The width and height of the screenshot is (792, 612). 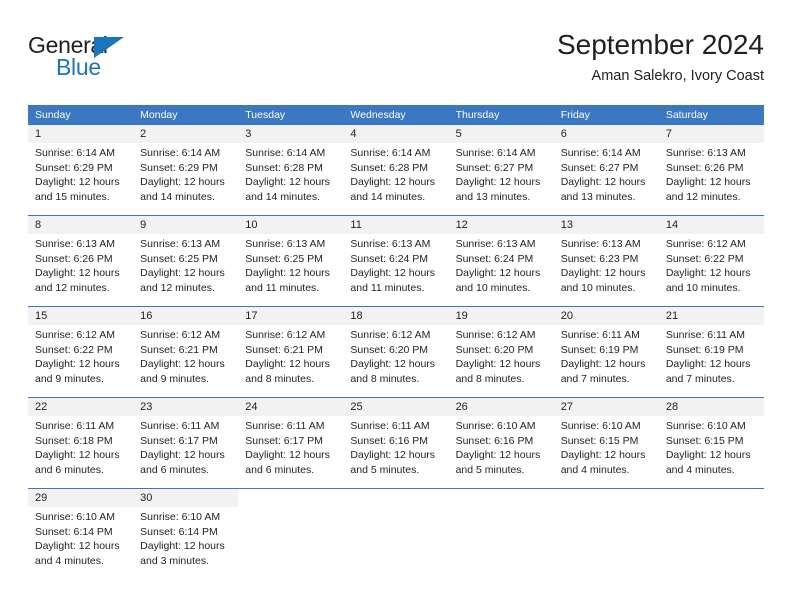 What do you see at coordinates (389, 258) in the screenshot?
I see `sunset-text: Sunset: 6:24 PM` at bounding box center [389, 258].